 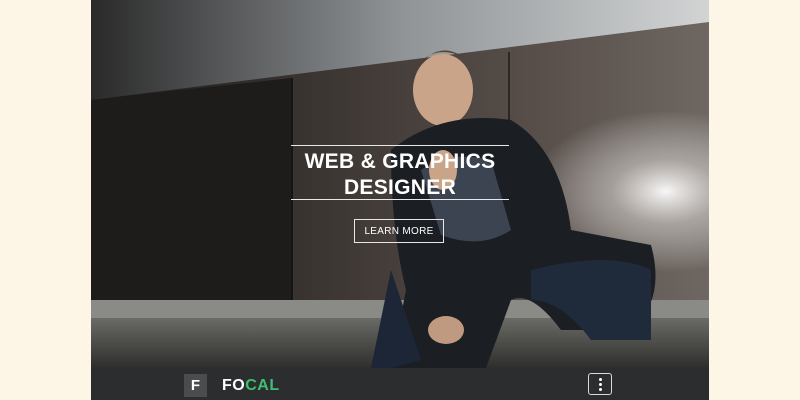 I want to click on brand-name-part-2: CAL, so click(x=262, y=385).